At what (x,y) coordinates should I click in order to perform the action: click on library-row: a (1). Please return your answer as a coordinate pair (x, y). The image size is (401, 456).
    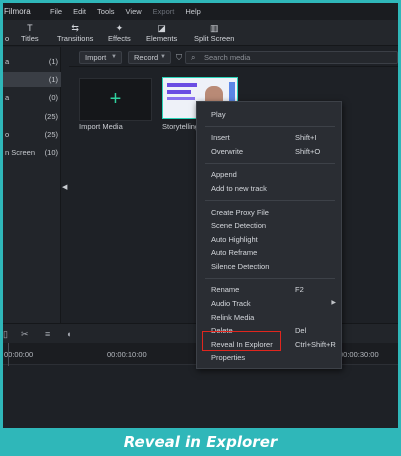
    Looking at the image, I should click on (32, 61).